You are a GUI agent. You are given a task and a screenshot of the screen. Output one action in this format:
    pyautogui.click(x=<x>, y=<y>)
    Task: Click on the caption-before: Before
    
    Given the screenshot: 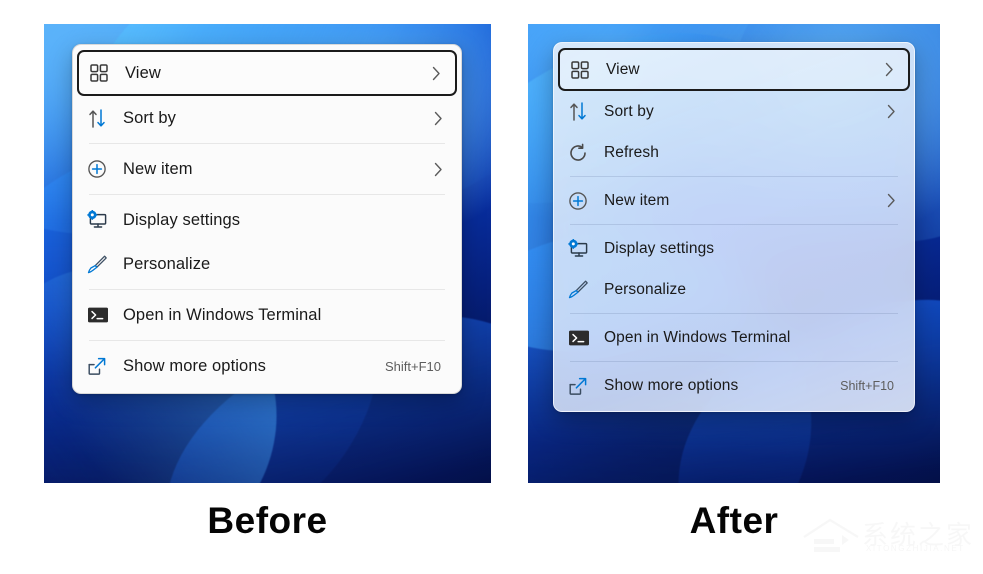 What is the action you would take?
    pyautogui.click(x=267, y=520)
    